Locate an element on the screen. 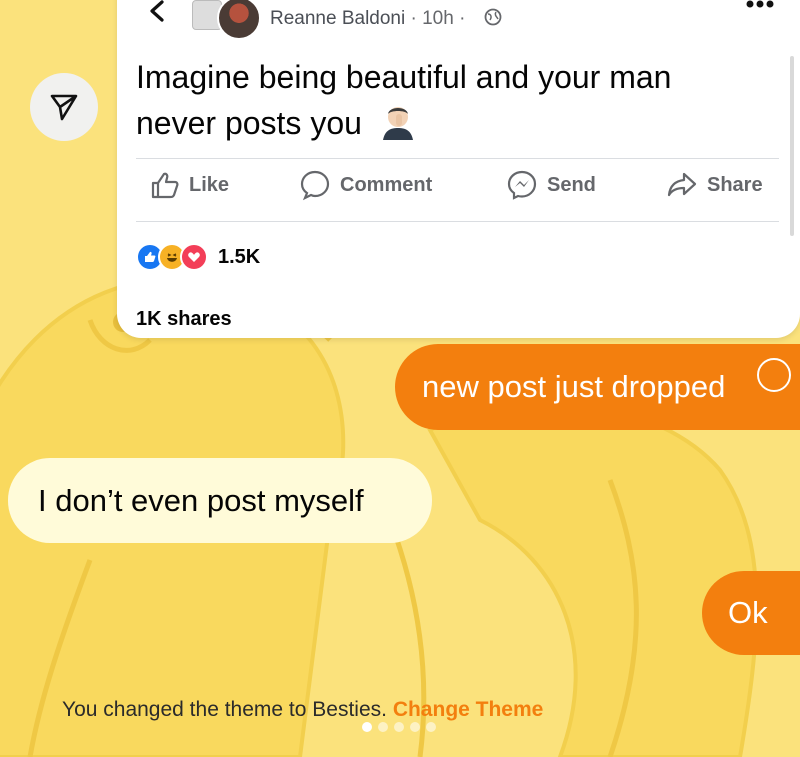  author-name: Reanne Baldoni is located at coordinates (337, 18).